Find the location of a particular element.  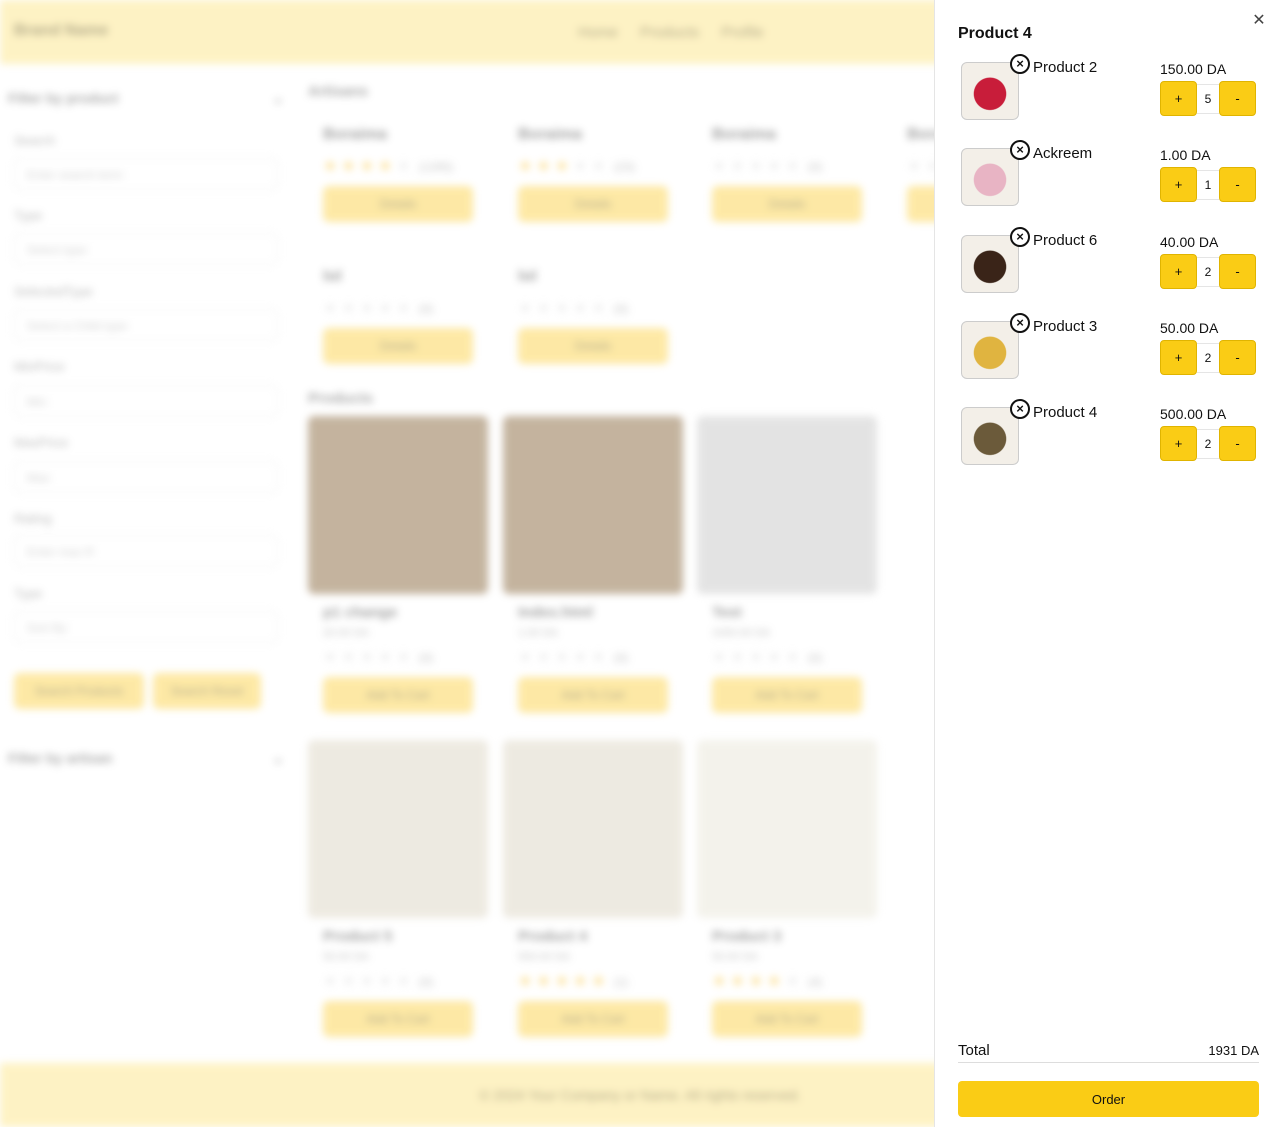

brand-name: Brand Name is located at coordinates (61, 31).